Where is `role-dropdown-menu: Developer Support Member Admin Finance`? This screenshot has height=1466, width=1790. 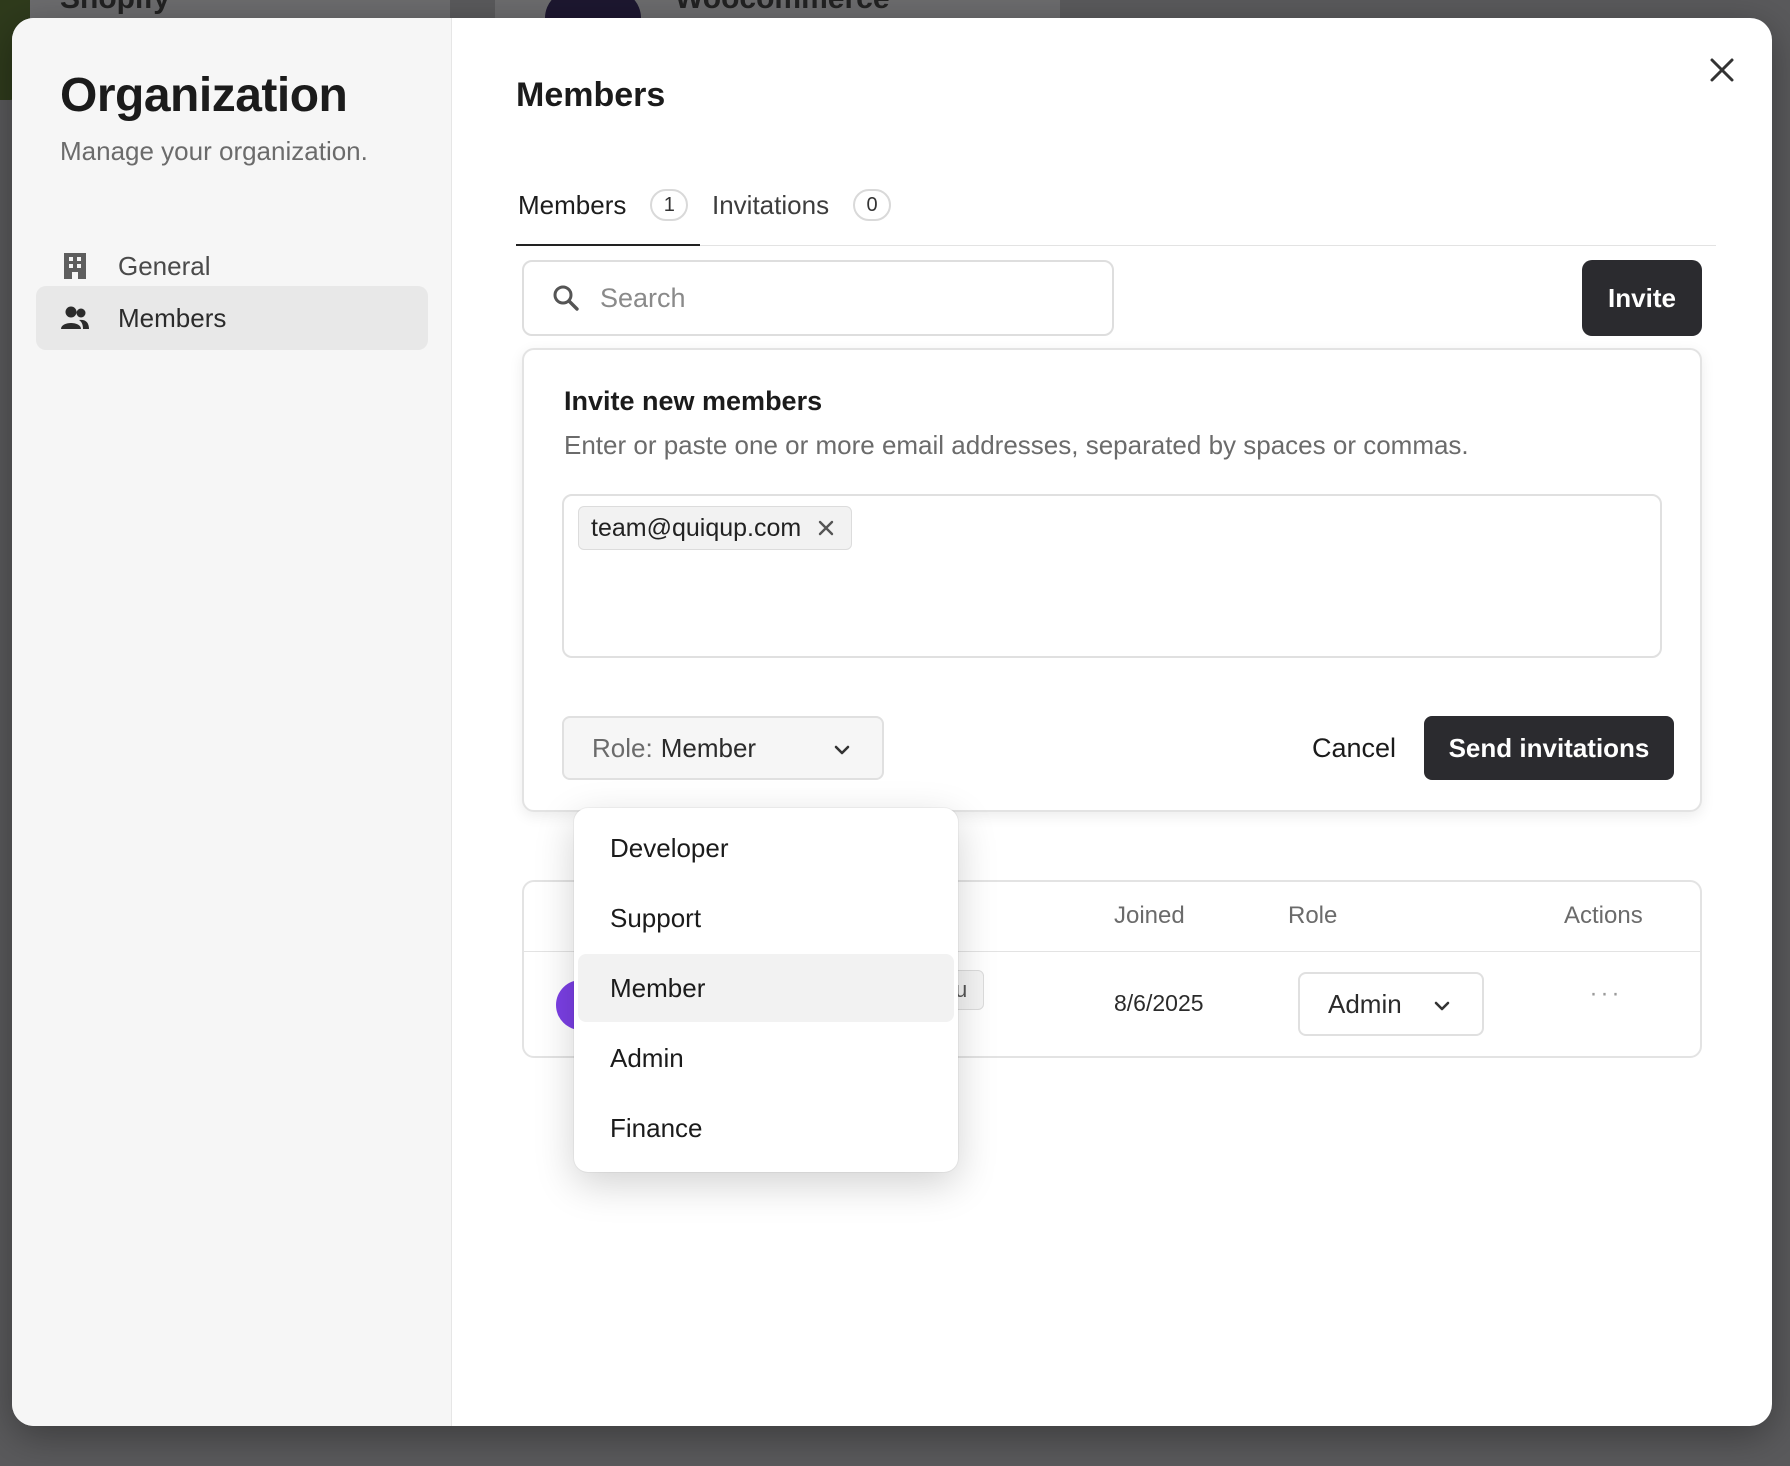
role-dropdown-menu: Developer Support Member Admin Finance is located at coordinates (766, 990).